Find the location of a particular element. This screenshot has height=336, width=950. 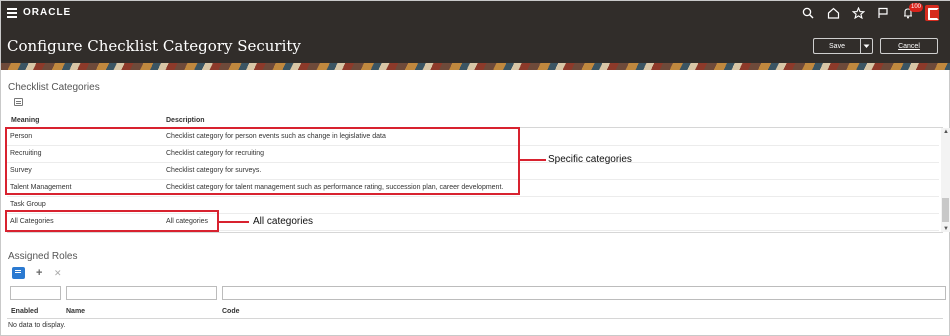

global-toolbar: 100 is located at coordinates (869, 12).